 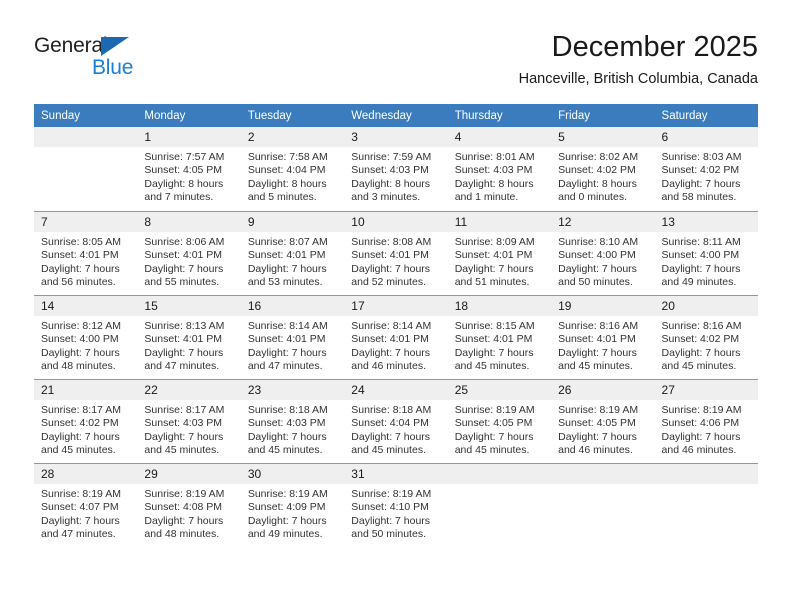 I want to click on general-blue-logo: General Blue, so click(x=124, y=63).